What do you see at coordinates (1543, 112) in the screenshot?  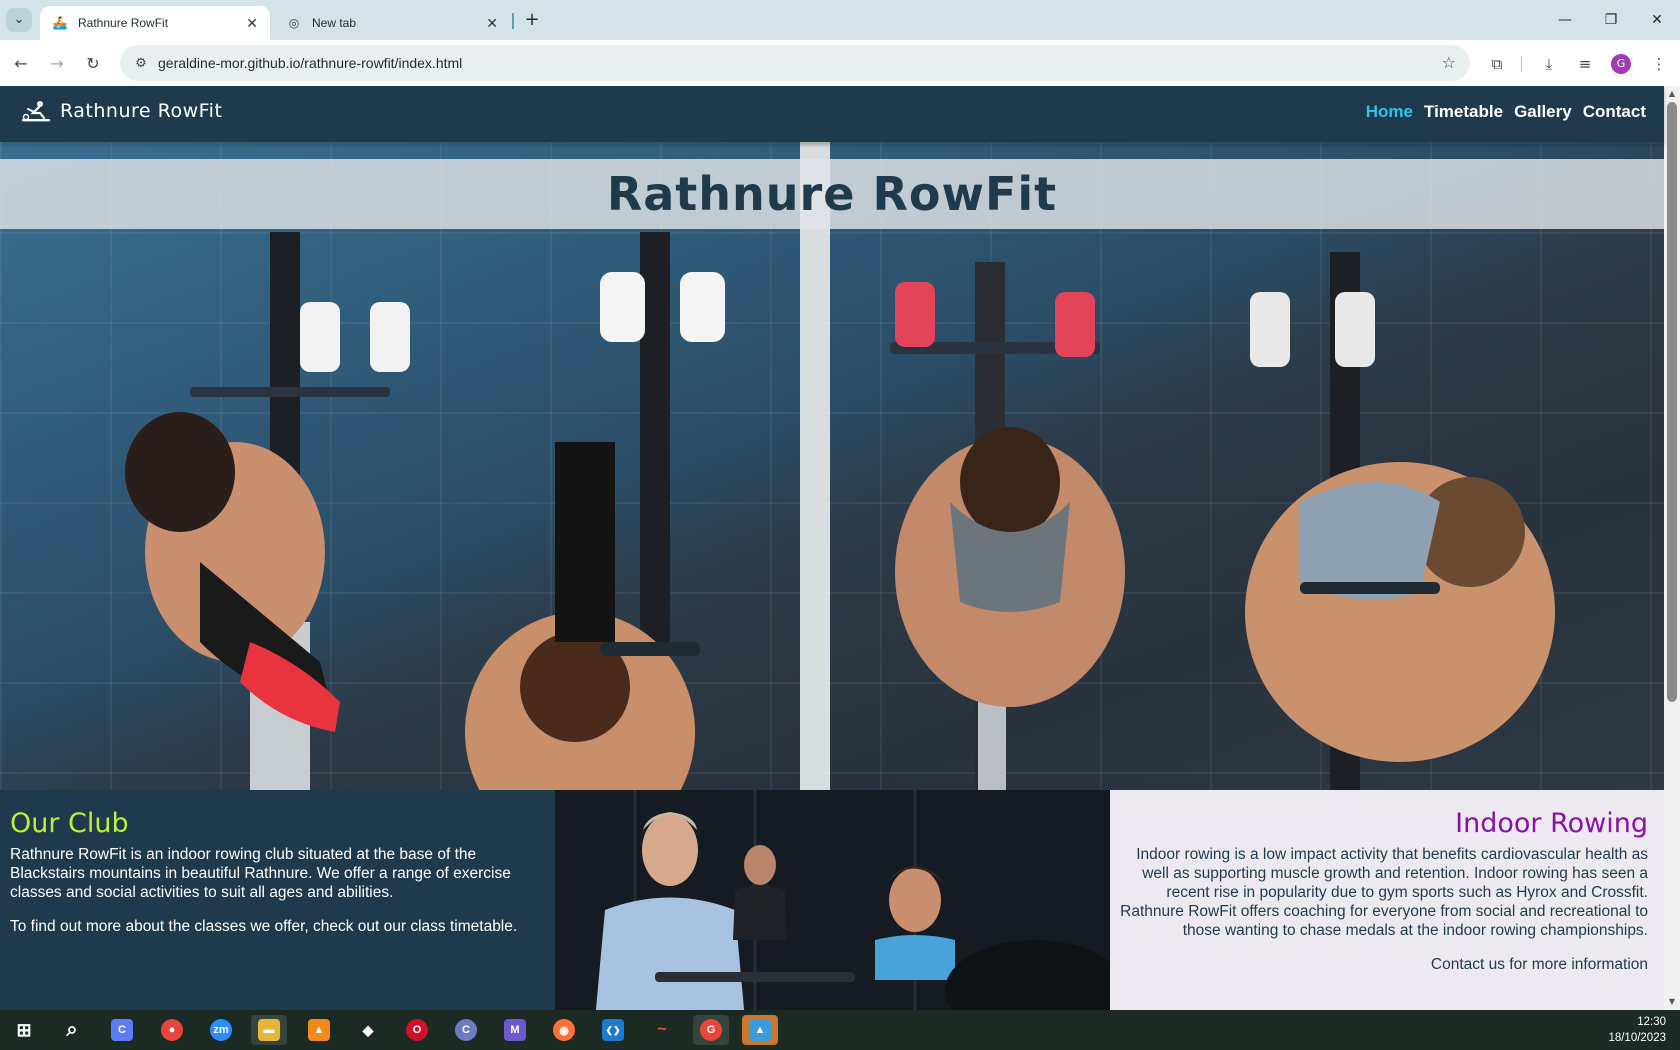 I see `nav-gallery-link: Gallery` at bounding box center [1543, 112].